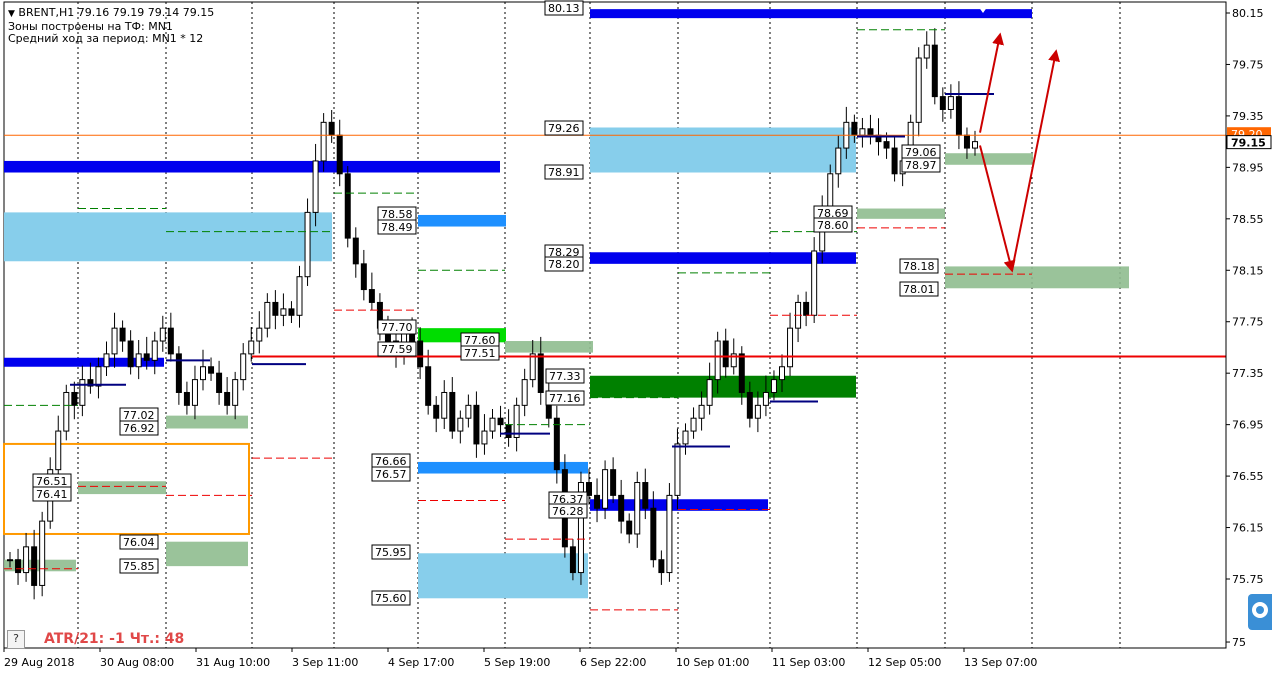  I want to click on level-label: 79.06, so click(921, 152).